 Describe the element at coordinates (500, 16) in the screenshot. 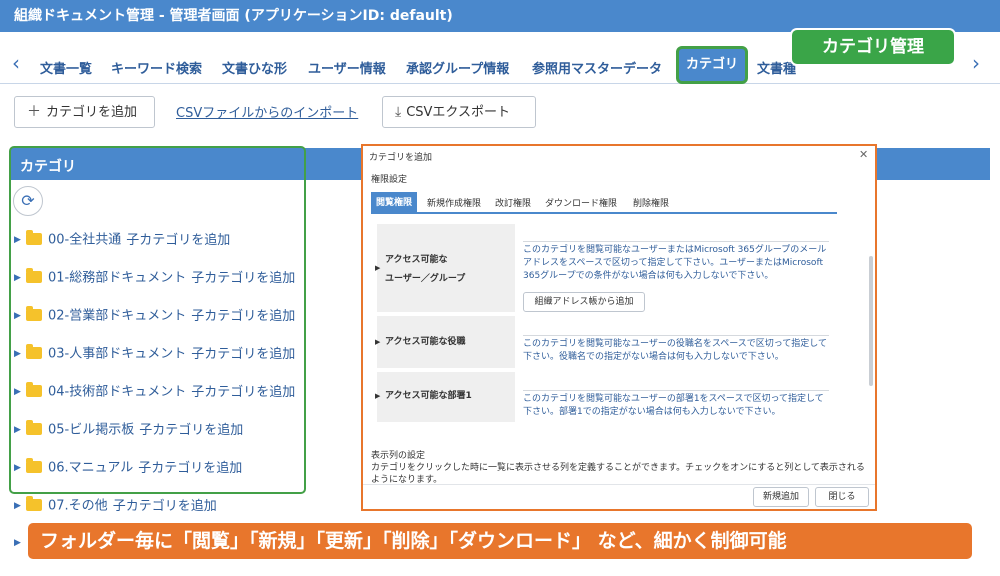

I see `app-title-bar: 組織ドキュメント管理 - 管理者画面 (アプリケーションID: default)` at that location.